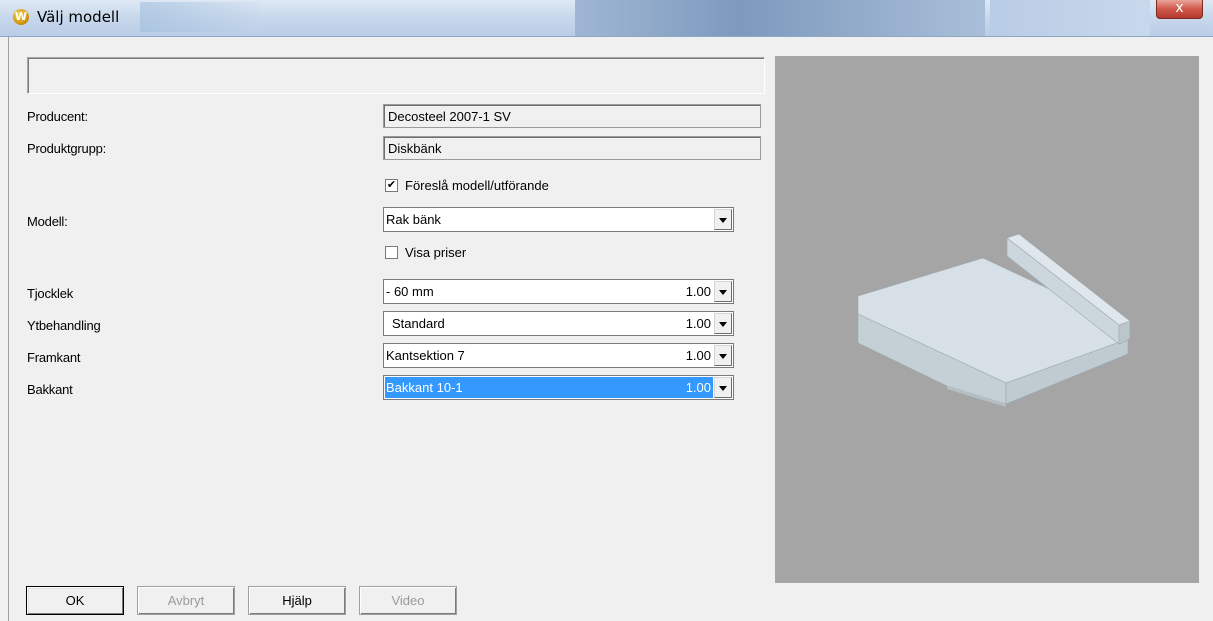 This screenshot has height=621, width=1213. I want to click on suggest-model-checkbox: ✔ Föreslå modell/utförande, so click(467, 185).